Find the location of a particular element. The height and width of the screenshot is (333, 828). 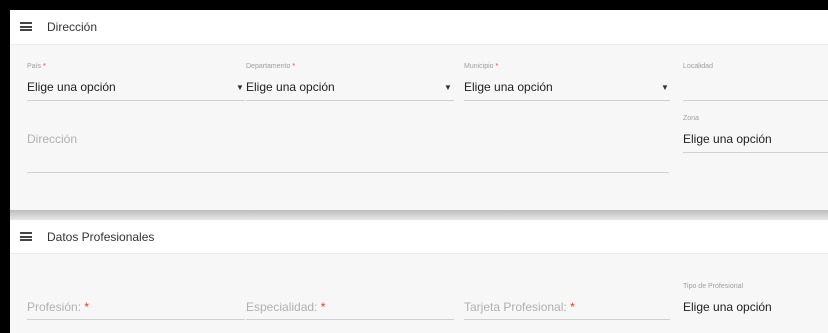

tarjeta-profesional-input: Tarjeta Profesional: * is located at coordinates (567, 310).